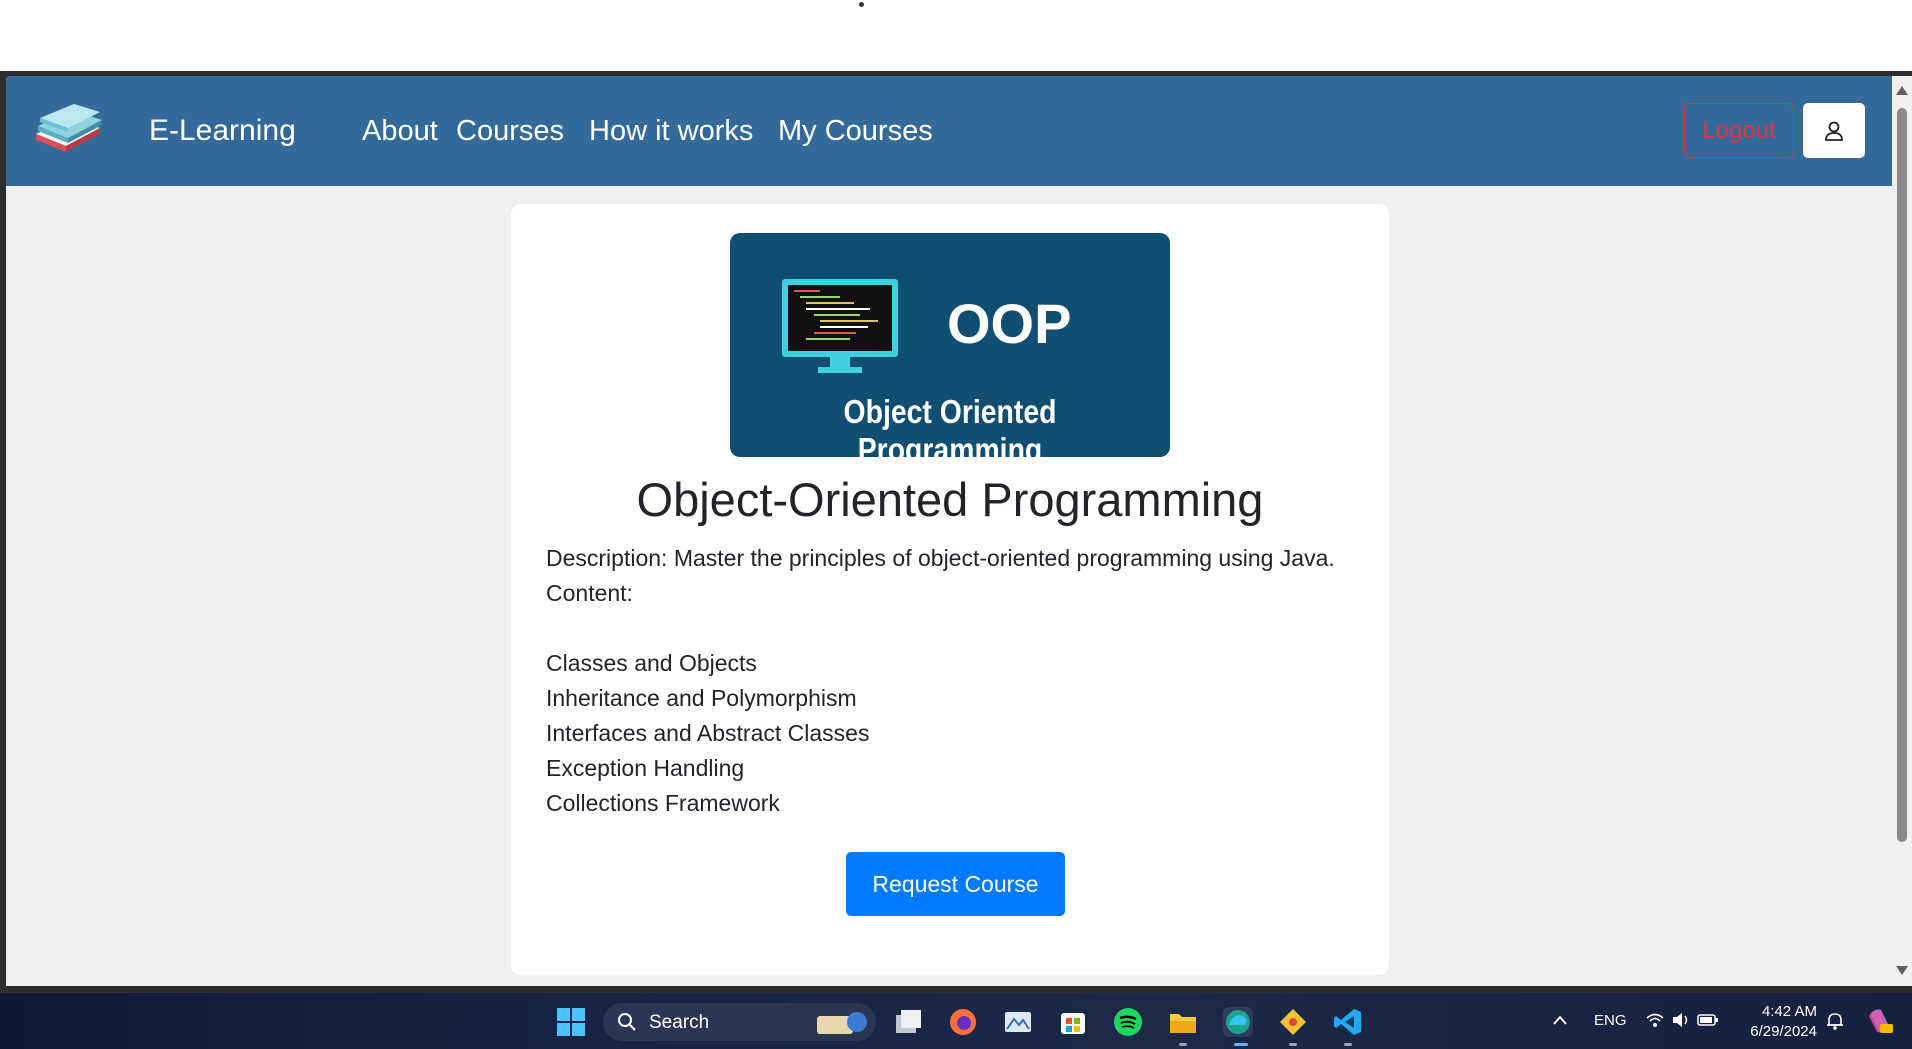 This screenshot has width=1912, height=1049. Describe the element at coordinates (956, 35) in the screenshot. I see `top-strip` at that location.